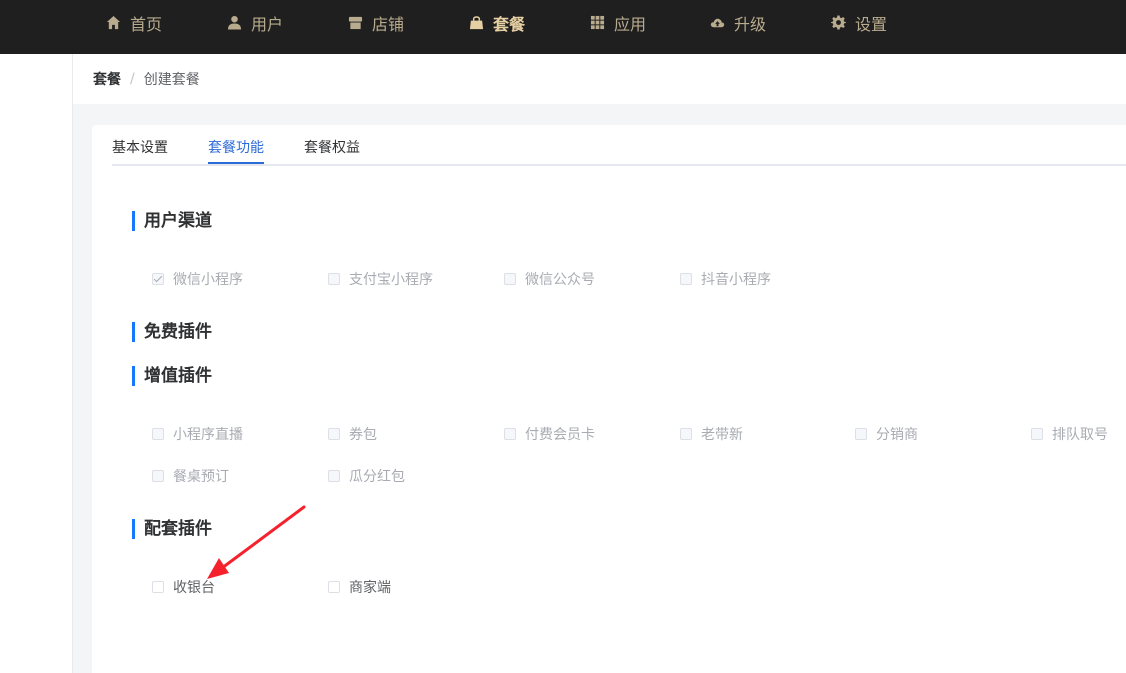  What do you see at coordinates (355, 23) in the screenshot?
I see `store-icon` at bounding box center [355, 23].